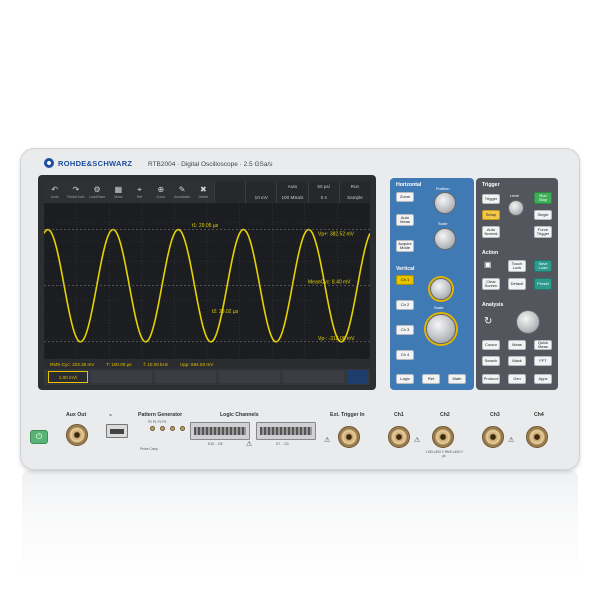 This screenshot has width=600, height=600. Describe the element at coordinates (491, 215) in the screenshot. I see `setup-button: Setup` at that location.